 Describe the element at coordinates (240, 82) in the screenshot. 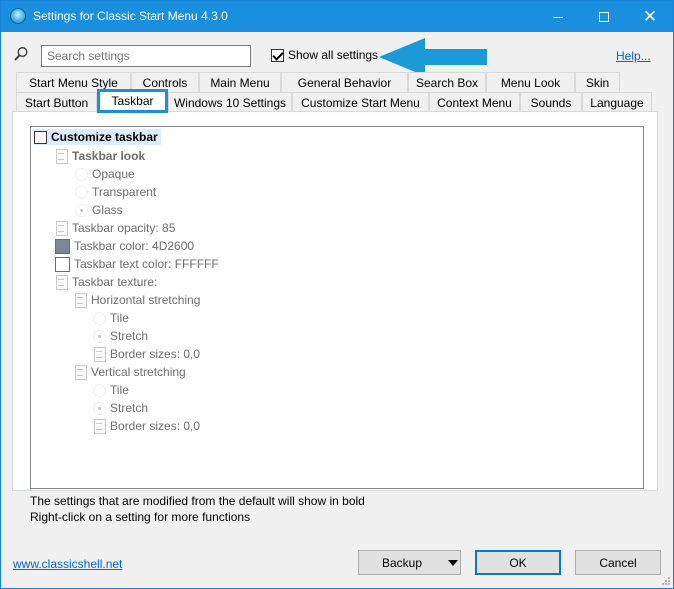

I see `tab-main-menu: Main Menu` at that location.